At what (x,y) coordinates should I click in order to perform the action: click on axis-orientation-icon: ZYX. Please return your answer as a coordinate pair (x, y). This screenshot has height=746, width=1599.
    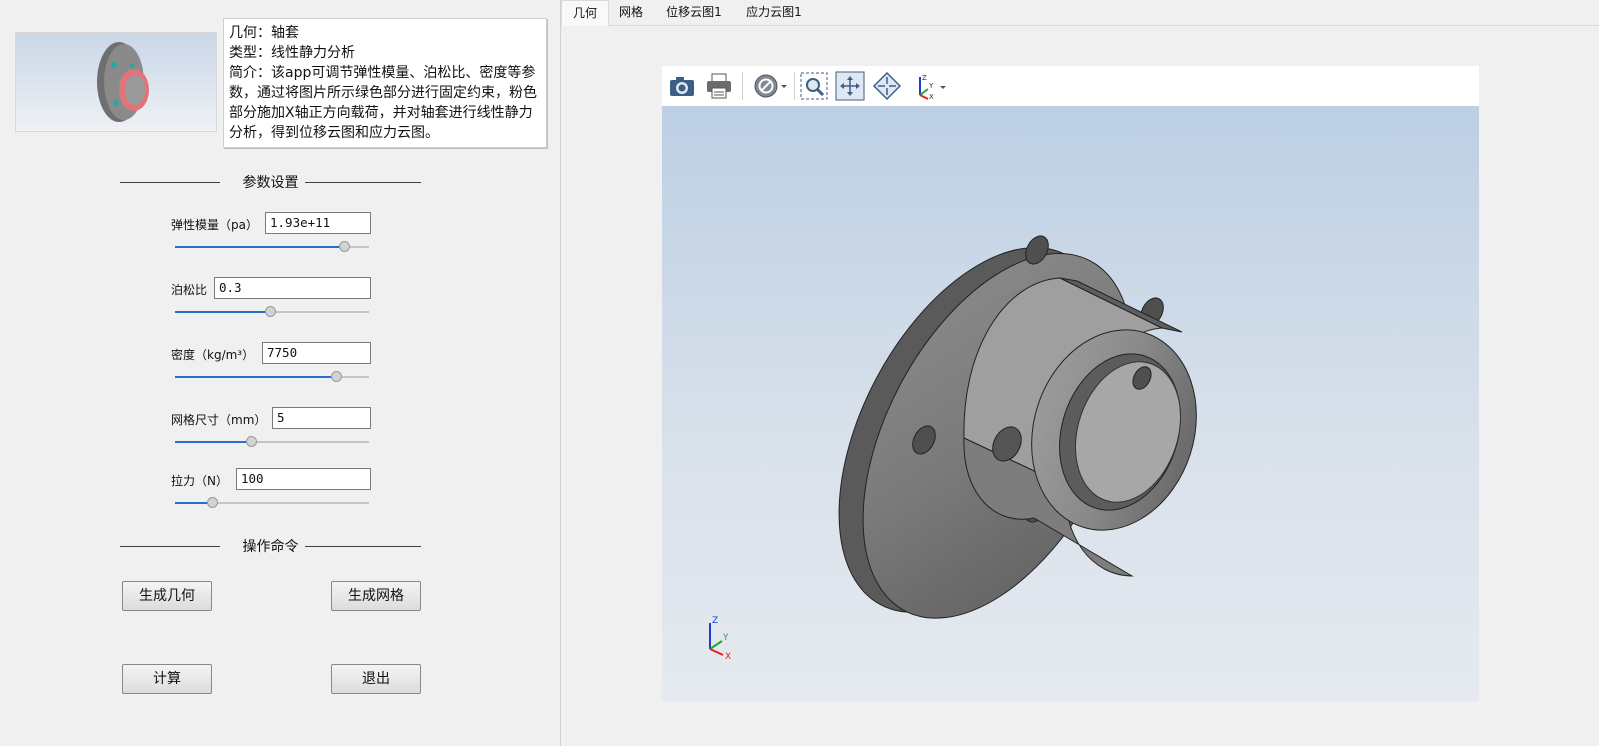
    Looking at the image, I should click on (930, 86).